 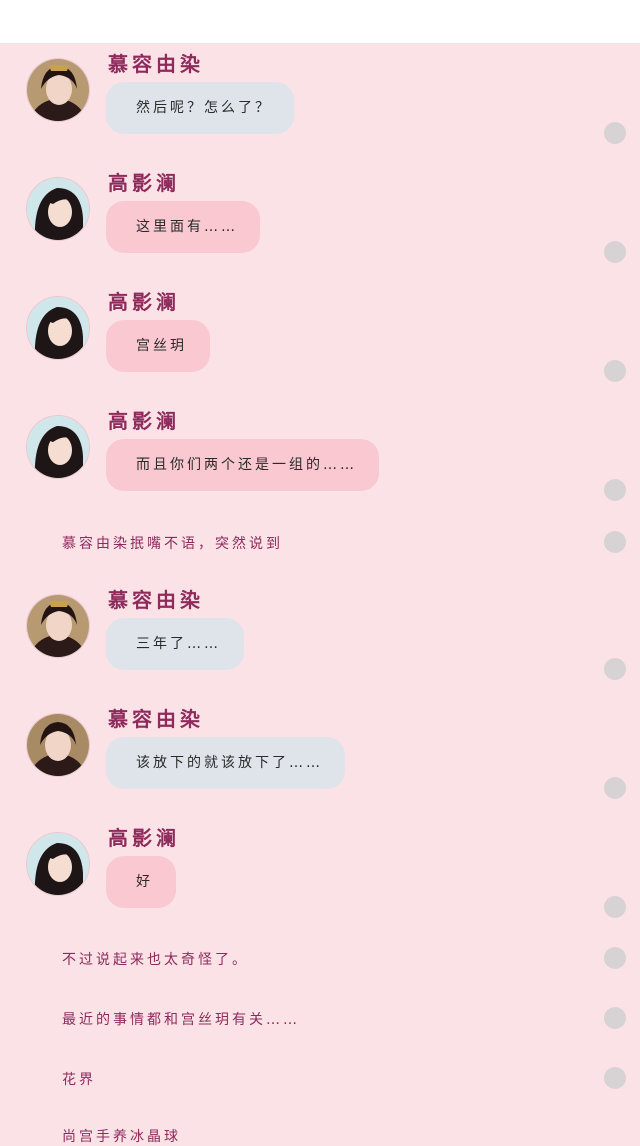 I want to click on narration-text: 不过说起来也太奇怪了。, so click(x=155, y=960).